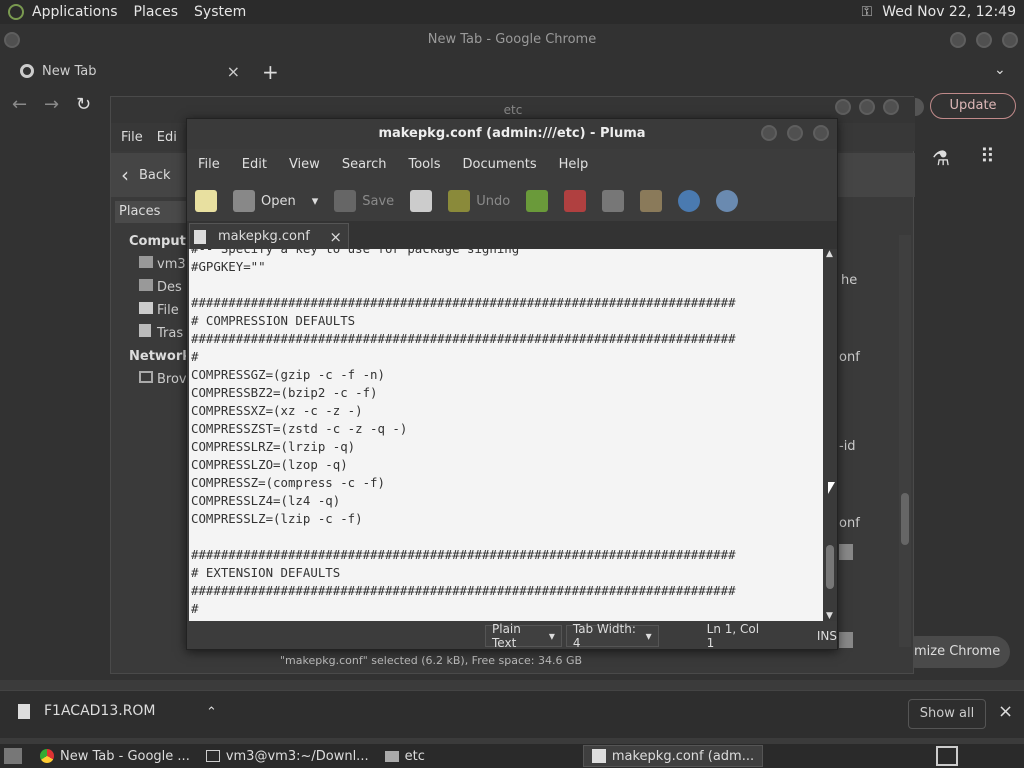 The image size is (1024, 768). I want to click on chrome-minimize-button, so click(958, 40).